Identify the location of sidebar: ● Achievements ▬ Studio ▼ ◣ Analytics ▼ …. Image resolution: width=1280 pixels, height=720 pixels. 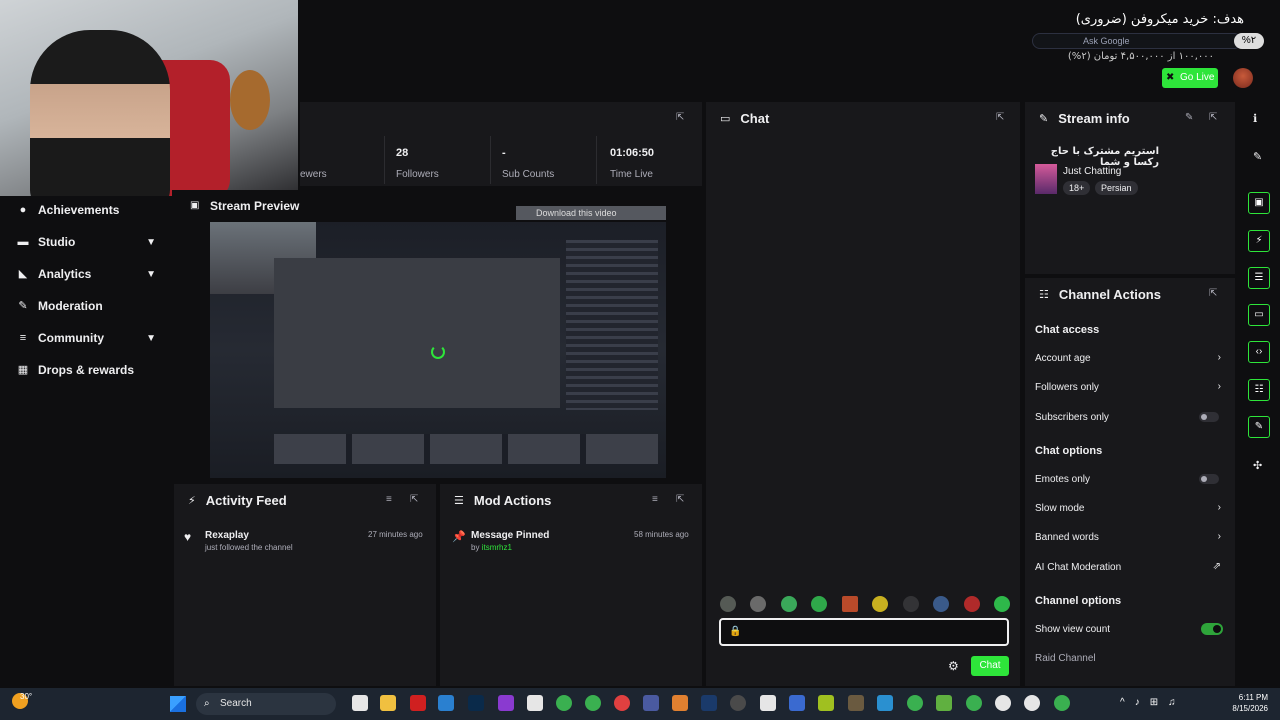
(86, 441).